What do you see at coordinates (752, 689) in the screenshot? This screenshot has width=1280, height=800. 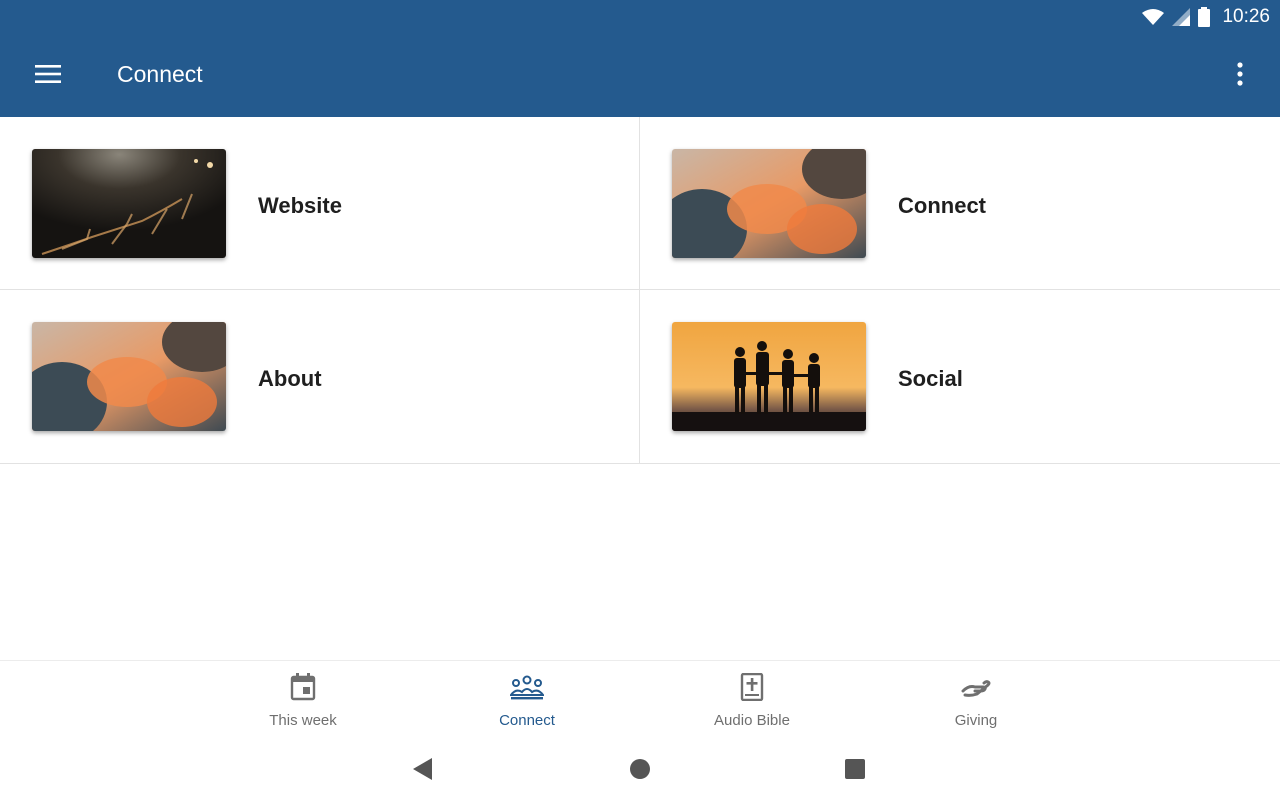 I see `bible-icon` at bounding box center [752, 689].